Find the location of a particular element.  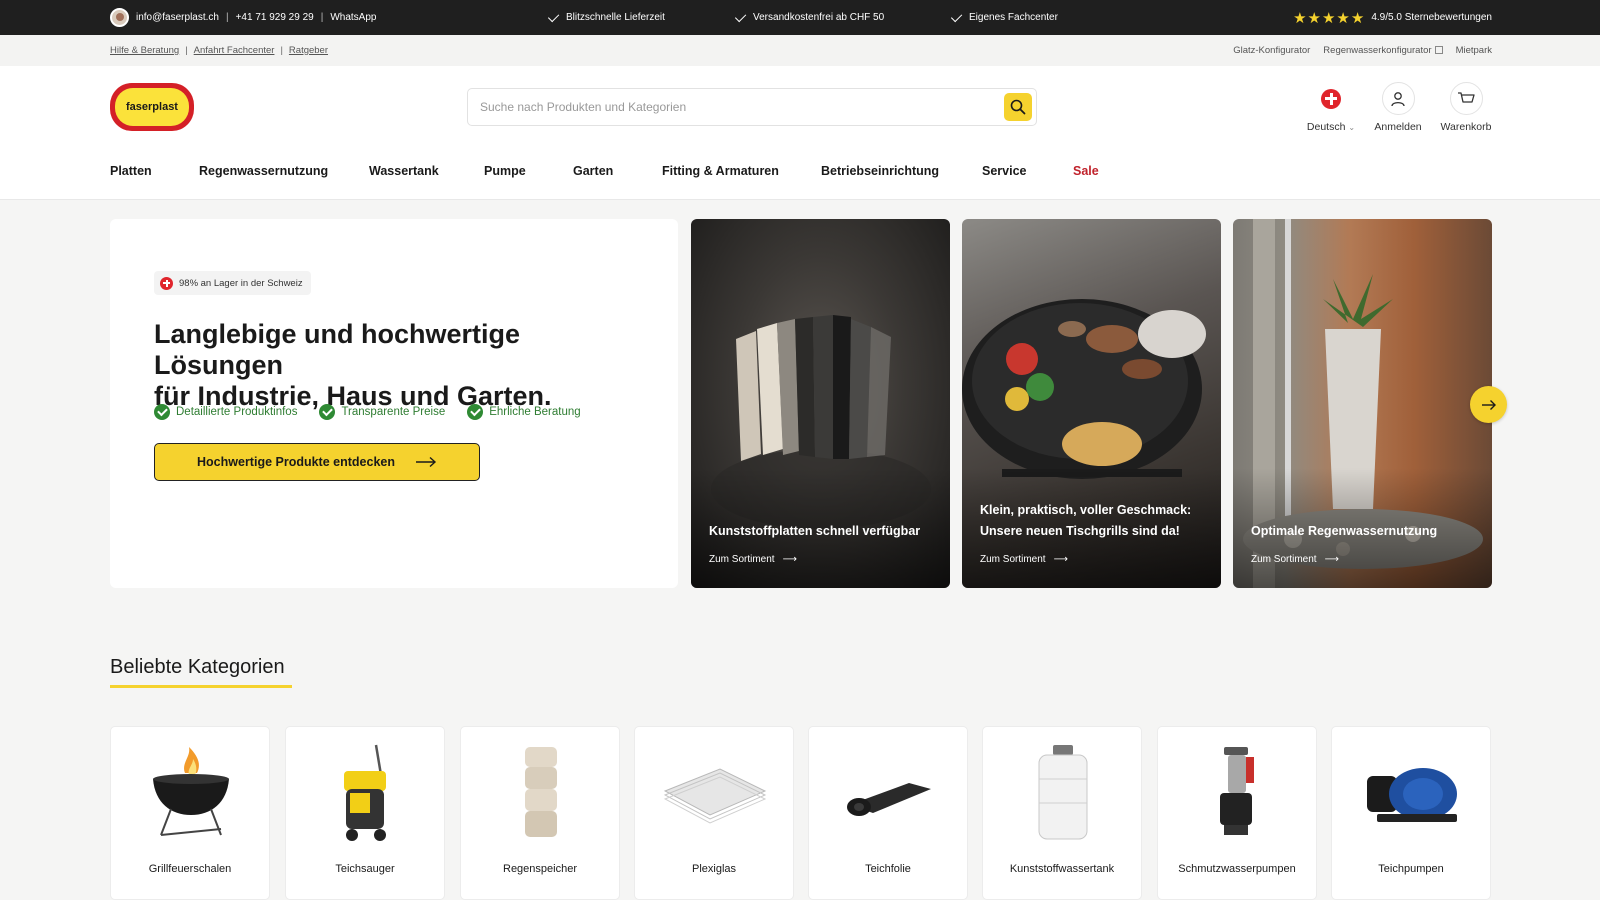

category-label: Regenspeicher is located at coordinates (540, 869).